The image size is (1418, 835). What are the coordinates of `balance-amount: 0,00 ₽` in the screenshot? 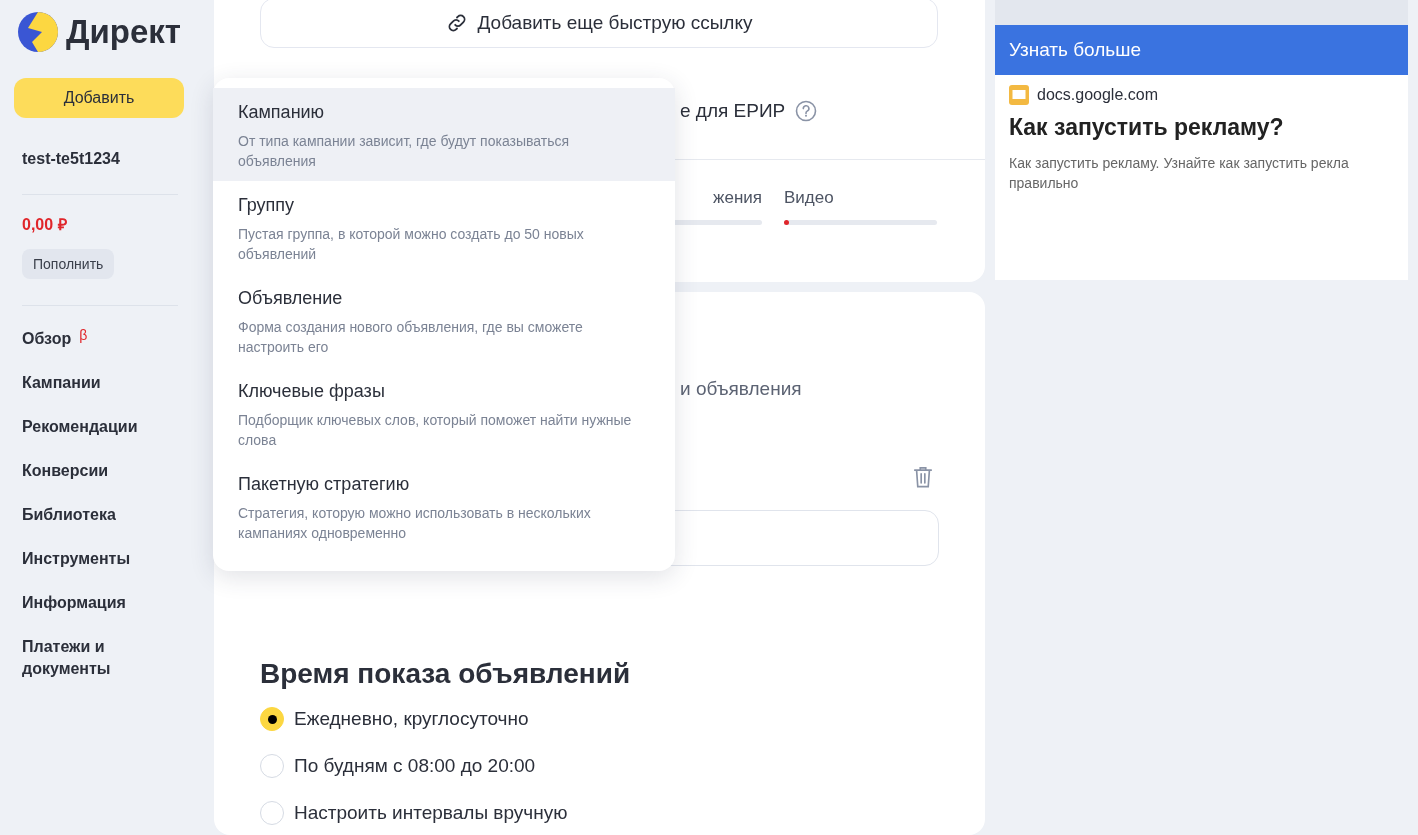 It's located at (45, 225).